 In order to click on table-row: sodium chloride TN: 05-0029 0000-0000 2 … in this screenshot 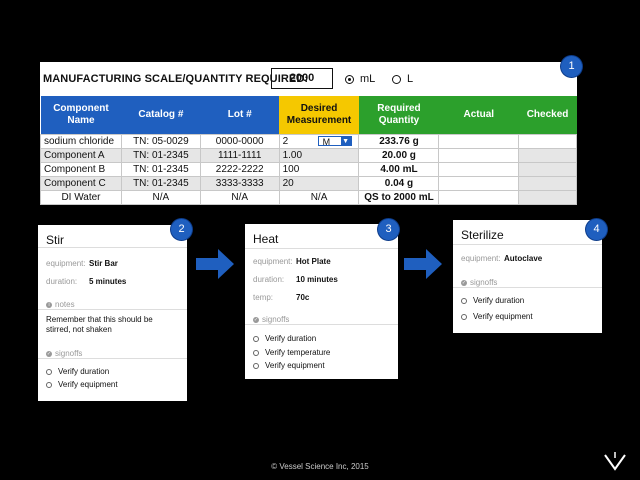, I will do `click(308, 141)`.